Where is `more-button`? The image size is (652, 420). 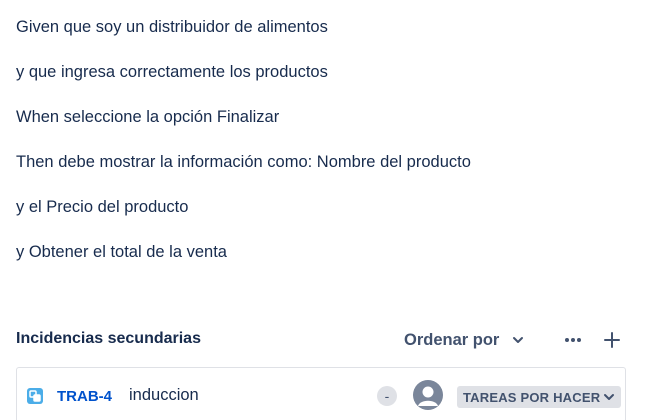 more-button is located at coordinates (573, 340).